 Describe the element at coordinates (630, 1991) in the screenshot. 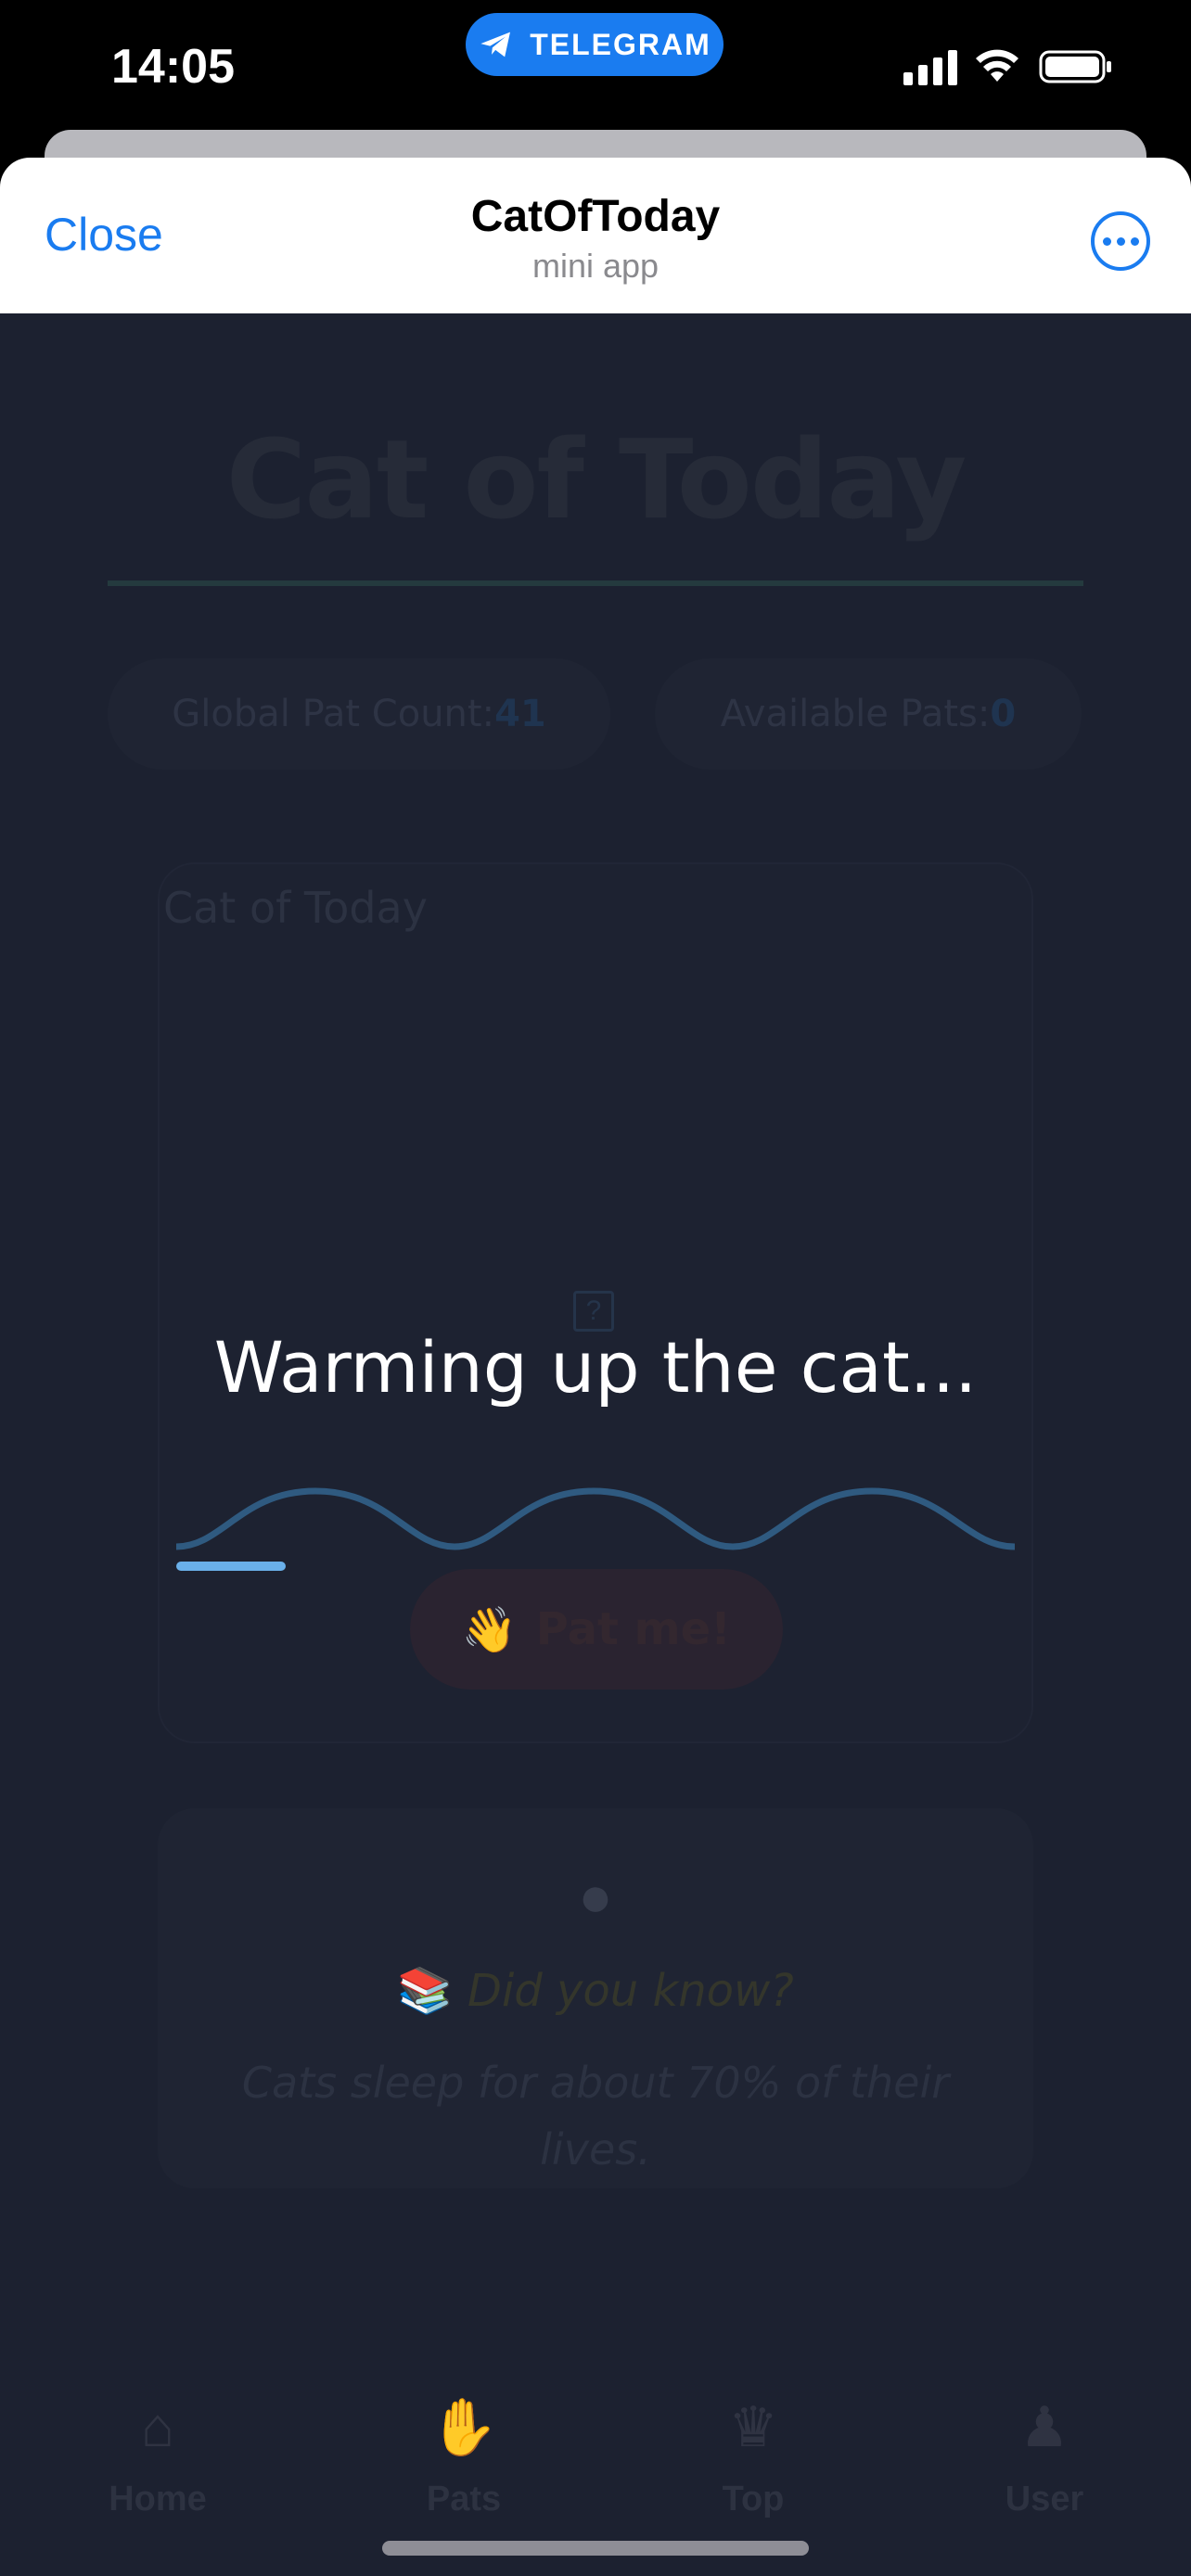

I see `fact-heading-text: Did you know?` at that location.